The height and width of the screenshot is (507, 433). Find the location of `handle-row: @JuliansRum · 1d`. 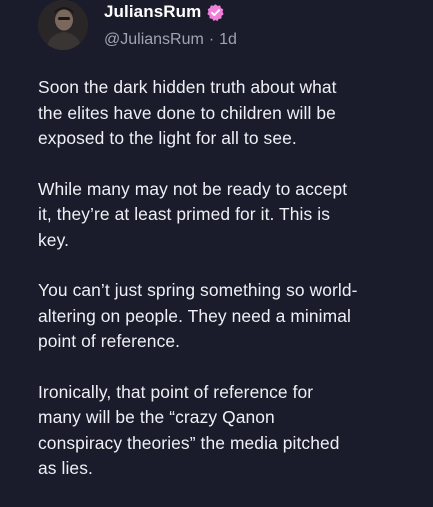

handle-row: @JuliansRum · 1d is located at coordinates (170, 40).